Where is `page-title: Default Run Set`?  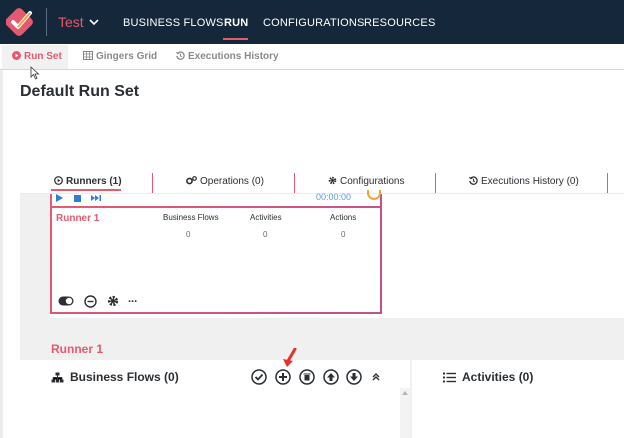 page-title: Default Run Set is located at coordinates (80, 91).